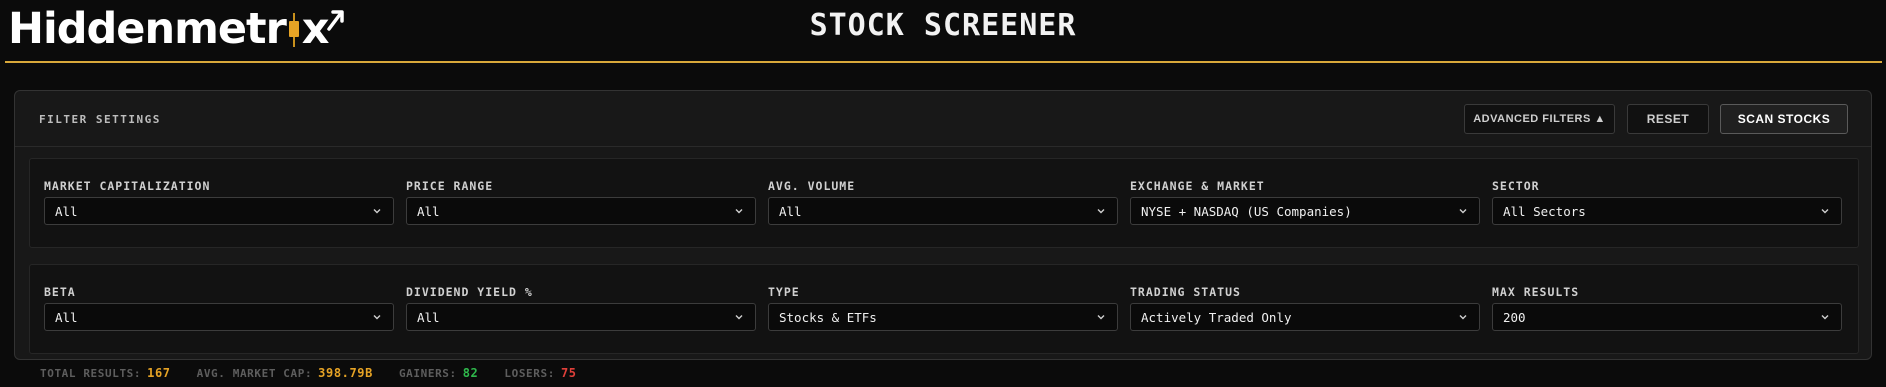 This screenshot has width=1886, height=387. I want to click on field-label: TRADING STATUS, so click(1185, 292).